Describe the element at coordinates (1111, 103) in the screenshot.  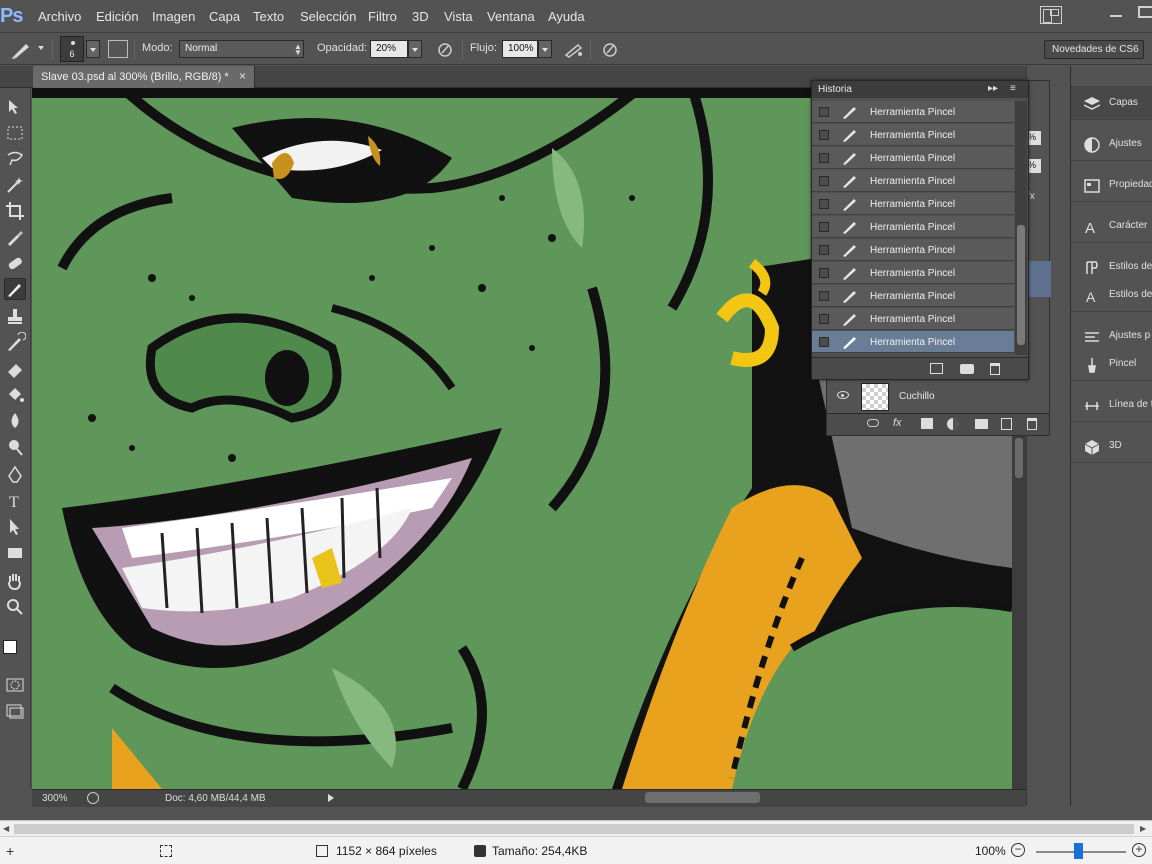
I see `dock-item-capas: Capas` at that location.